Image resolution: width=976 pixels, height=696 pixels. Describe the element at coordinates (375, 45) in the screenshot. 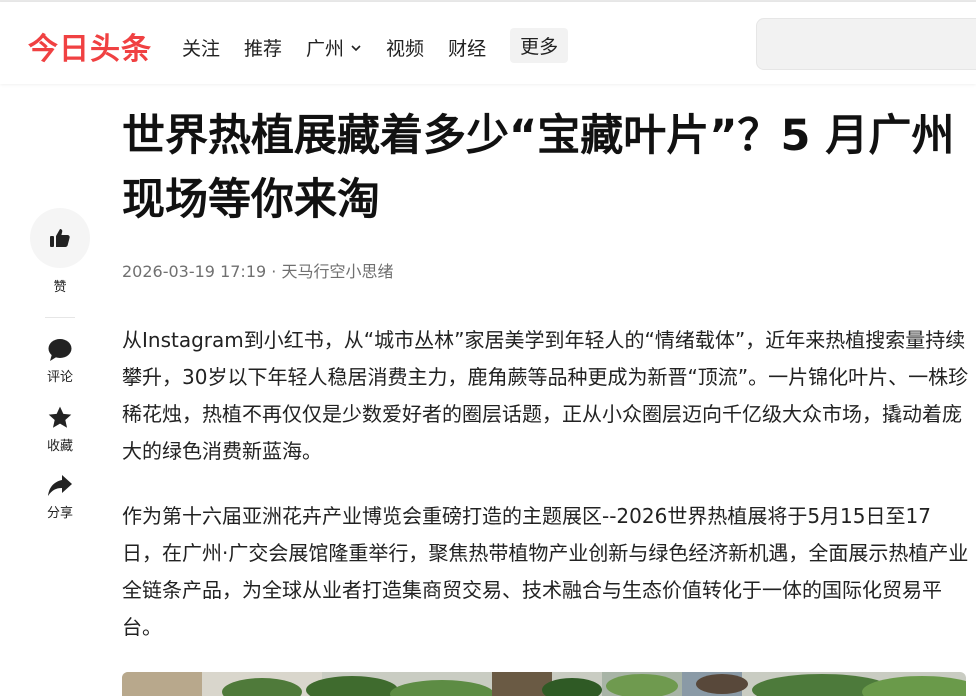

I see `main-nav: 关注 推荐 广州 视频 财经 更多` at that location.